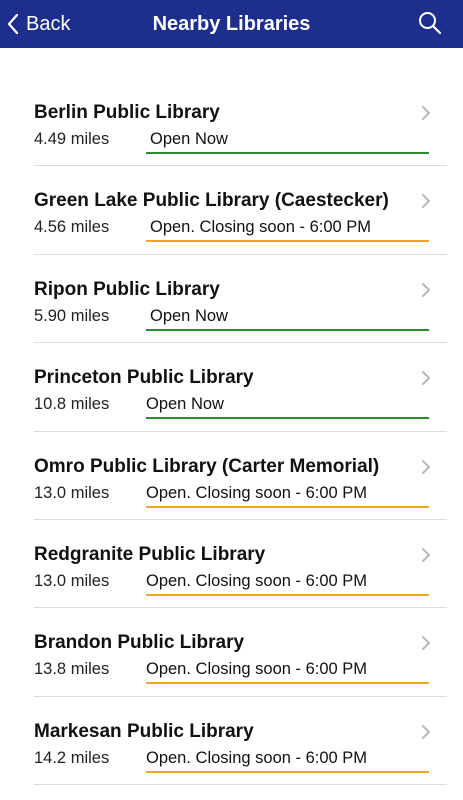 The height and width of the screenshot is (800, 463). I want to click on library-distance: 5.90 miles, so click(72, 315).